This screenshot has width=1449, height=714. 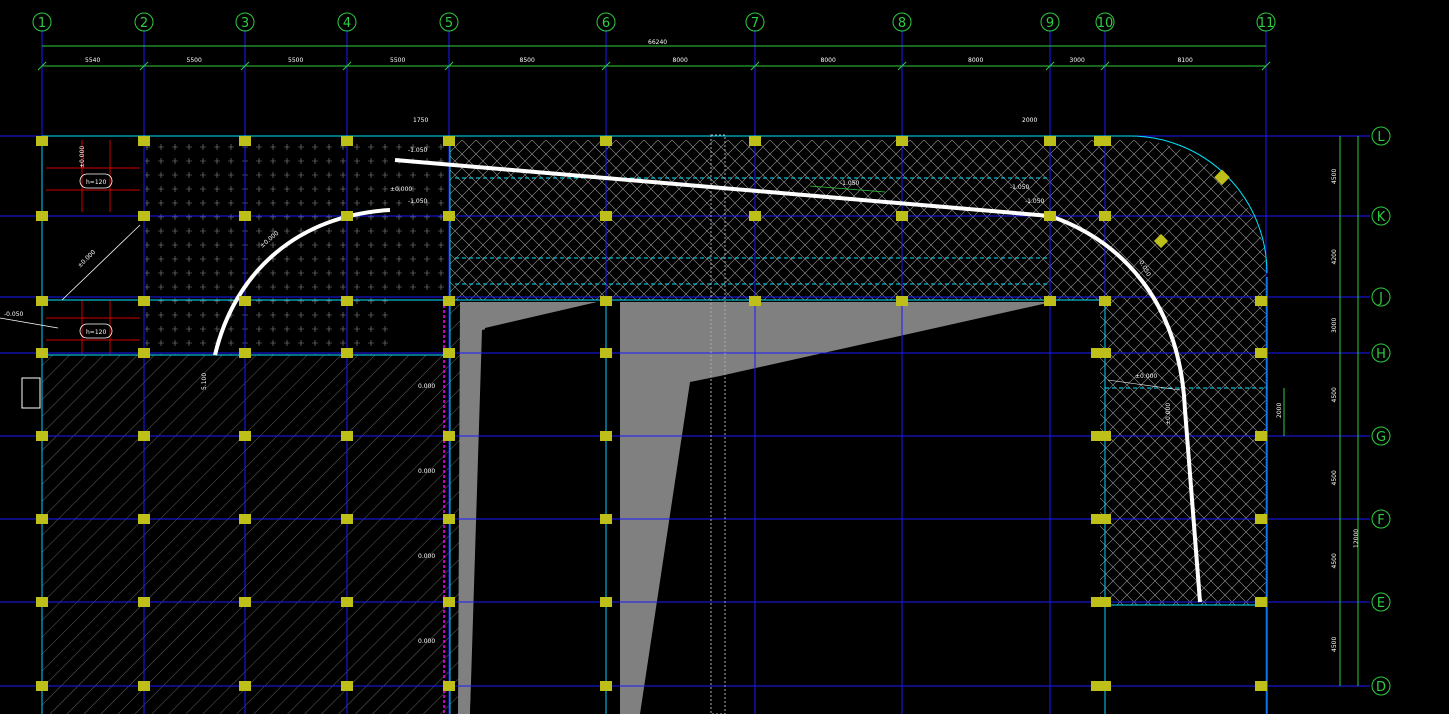 What do you see at coordinates (1105, 23) in the screenshot?
I see `axis-label-col: 10` at bounding box center [1105, 23].